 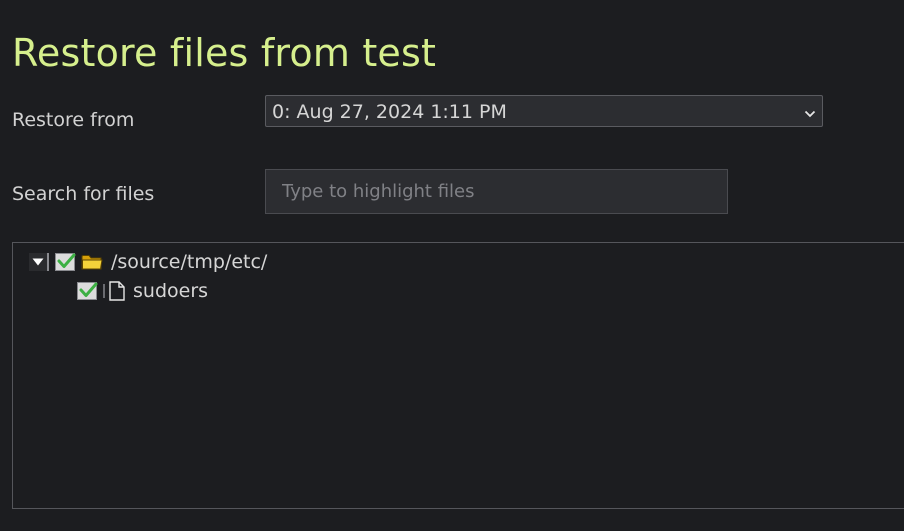 I want to click on tree-node-root: /source/tmp/etc/, so click(x=148, y=262).